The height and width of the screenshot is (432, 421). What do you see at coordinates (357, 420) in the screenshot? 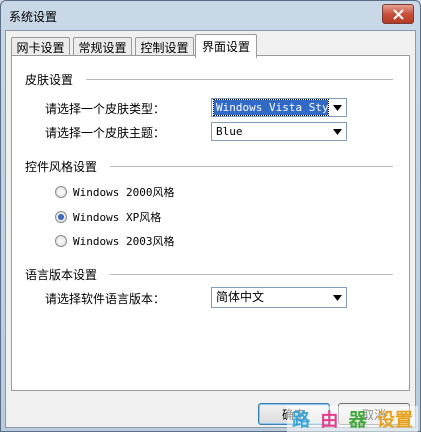
I see `watermark-char: 器` at bounding box center [357, 420].